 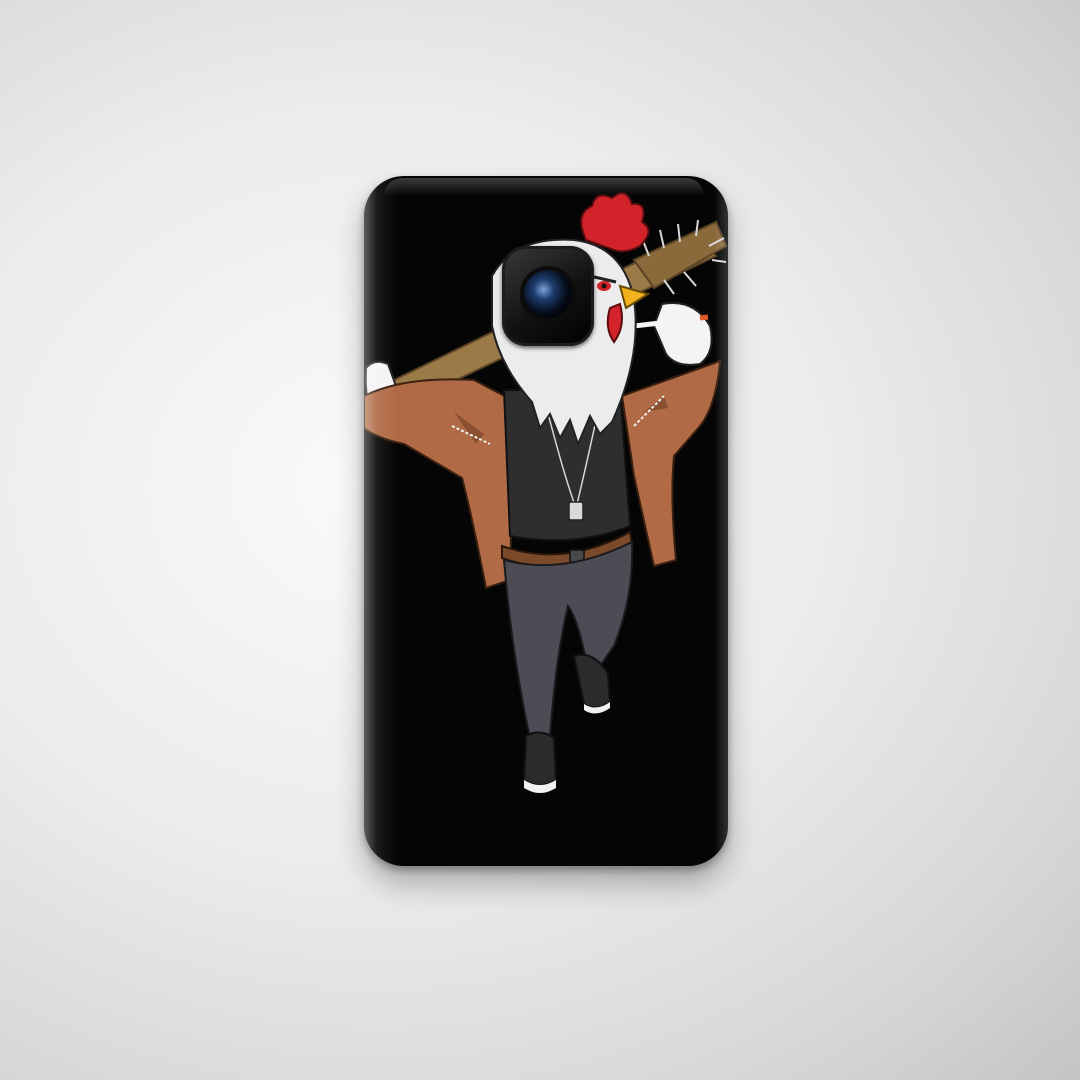 What do you see at coordinates (673, 334) in the screenshot?
I see `right-hand-with-cigarette` at bounding box center [673, 334].